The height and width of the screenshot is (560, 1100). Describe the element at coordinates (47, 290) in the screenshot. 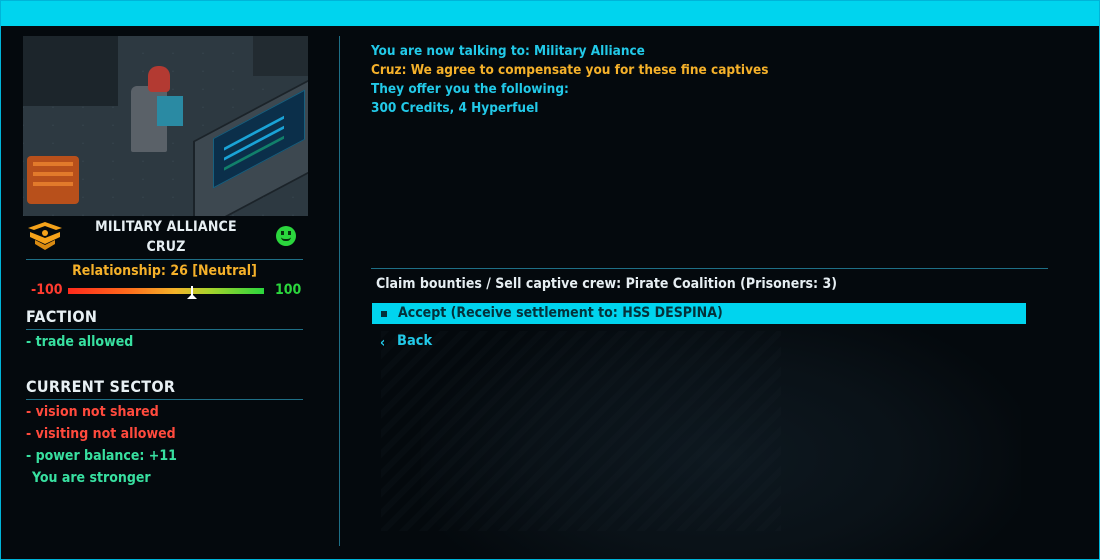

I see `relationship-min-label: -100` at that location.